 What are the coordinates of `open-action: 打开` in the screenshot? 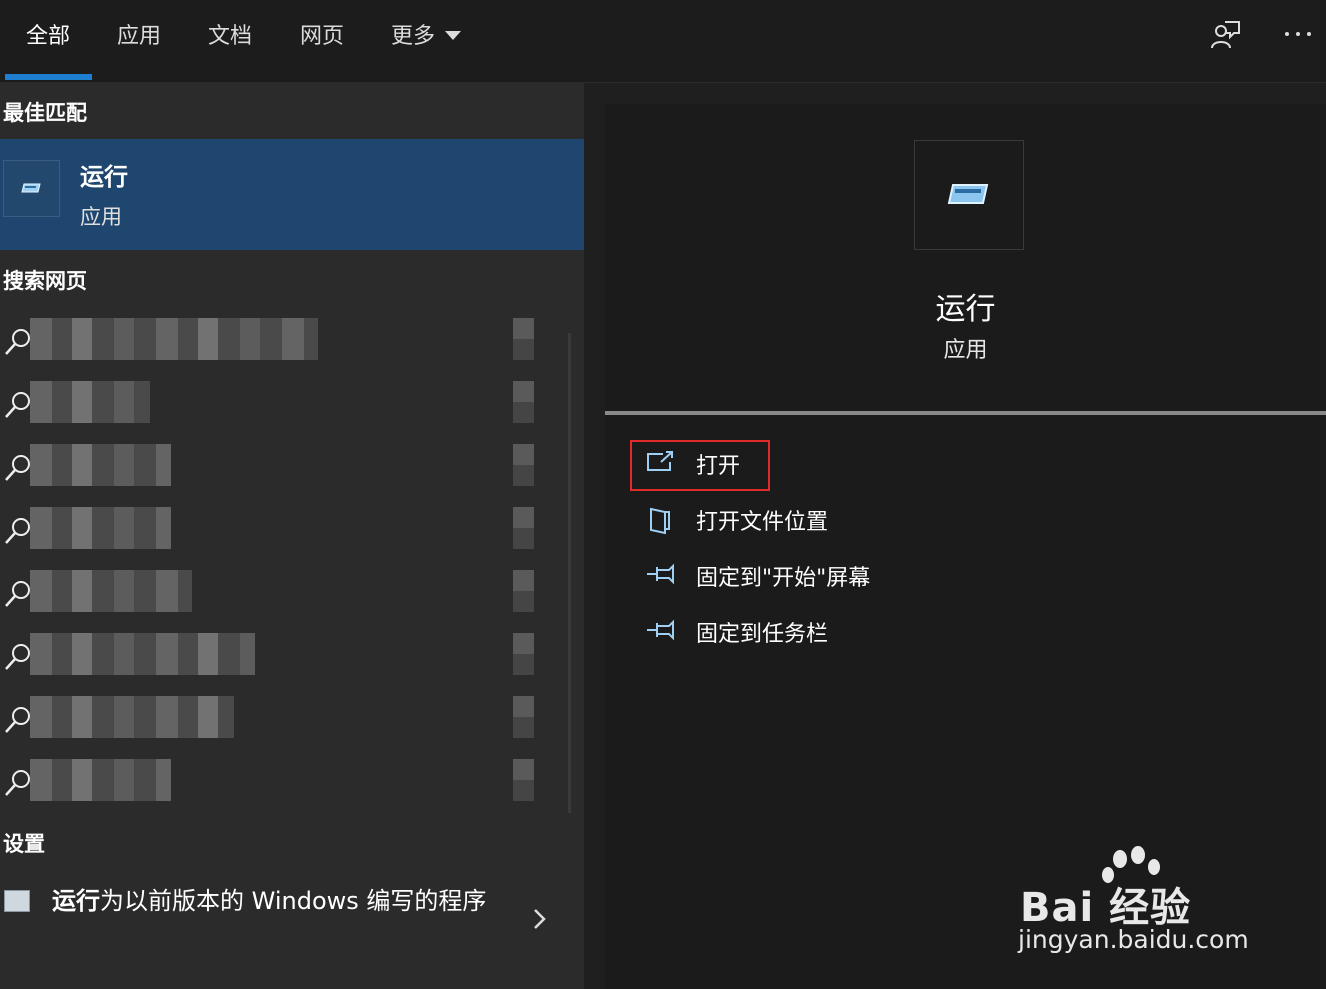 It's located at (795, 464).